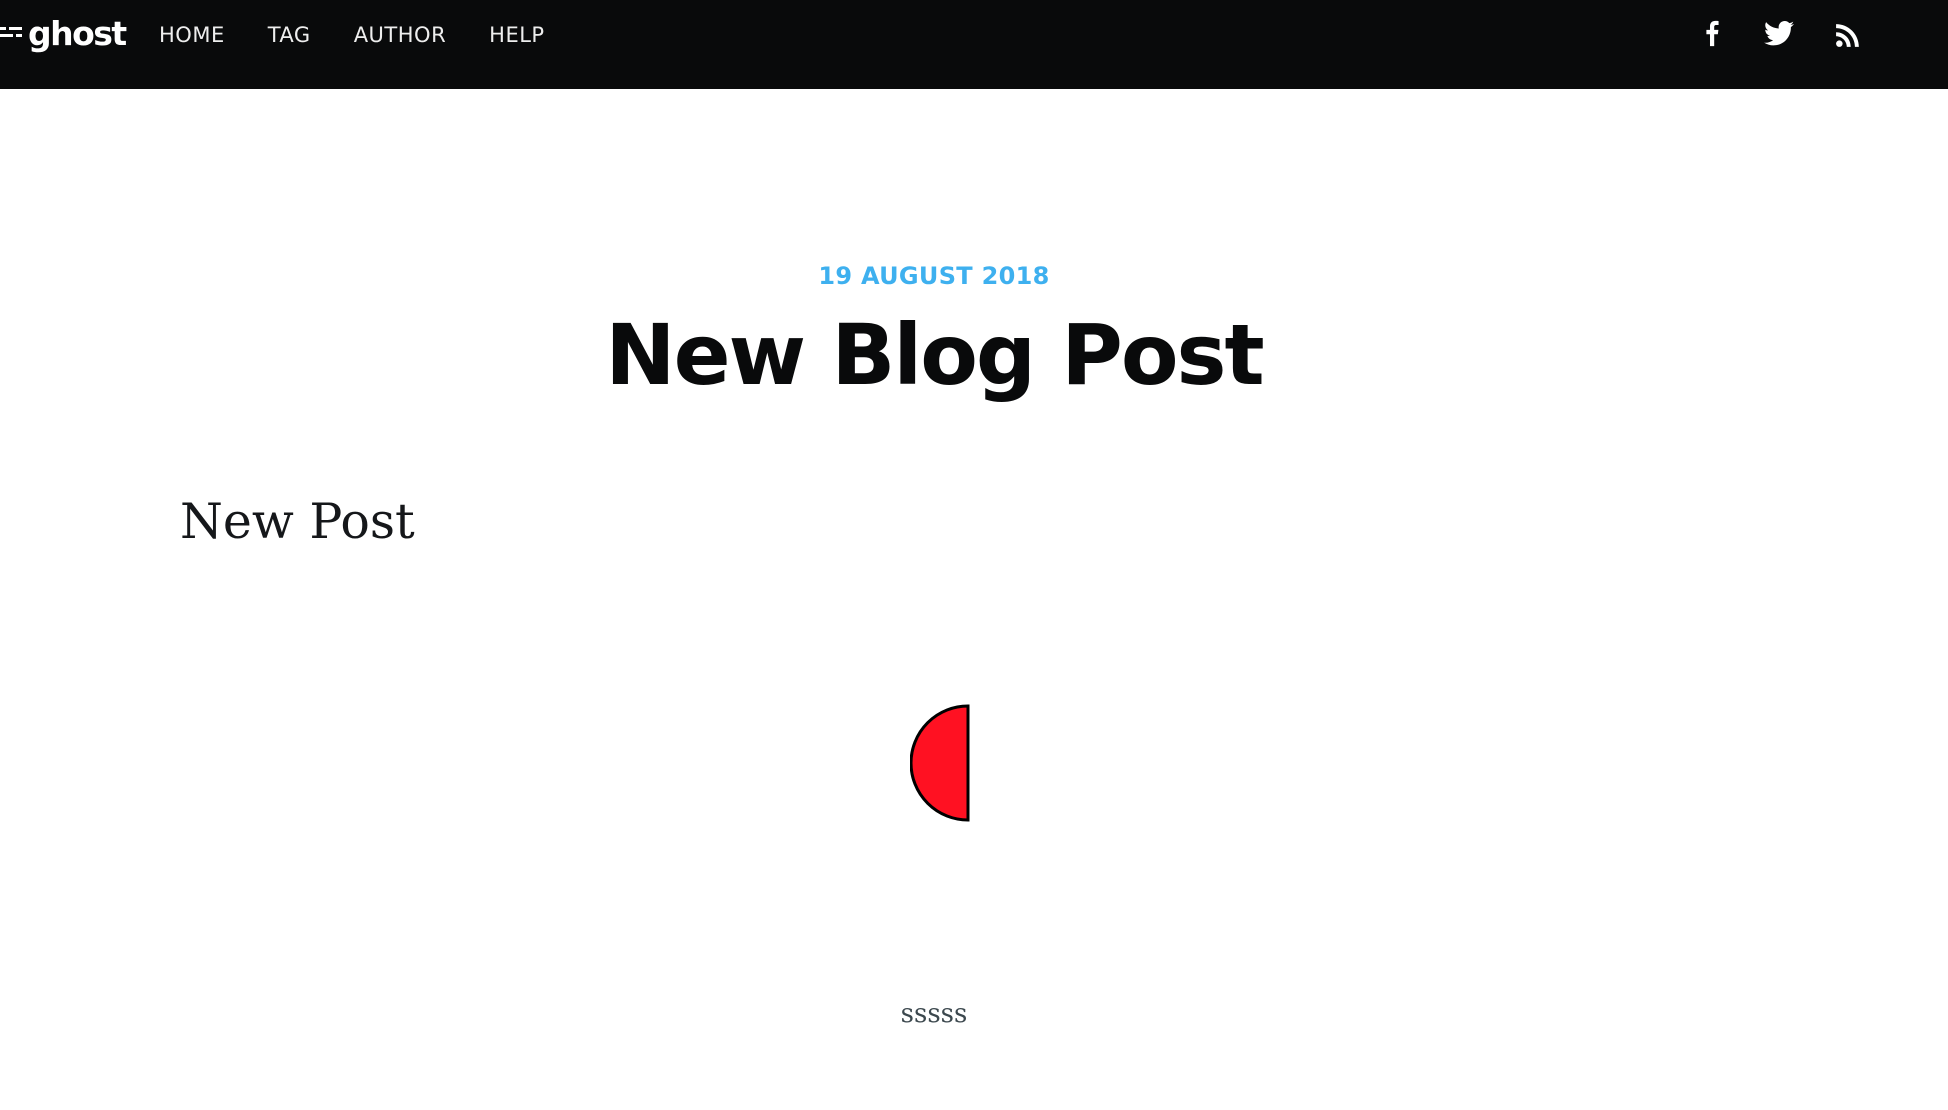  I want to click on nav-help: HELP, so click(516, 35).